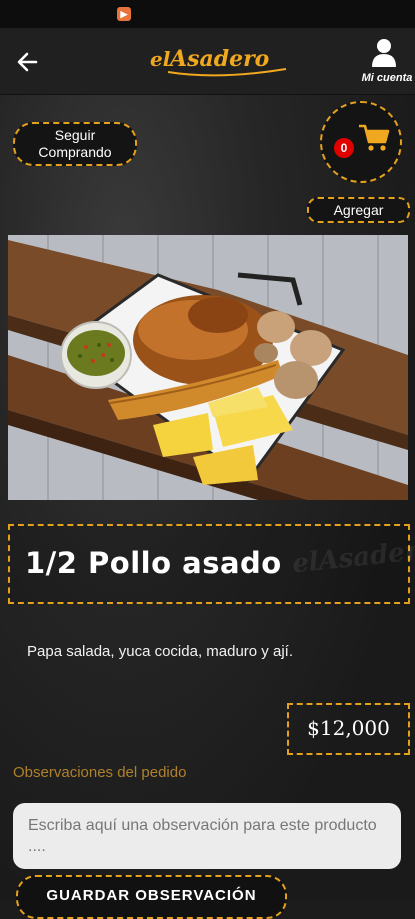 The image size is (415, 919). I want to click on observation-input, so click(207, 836).